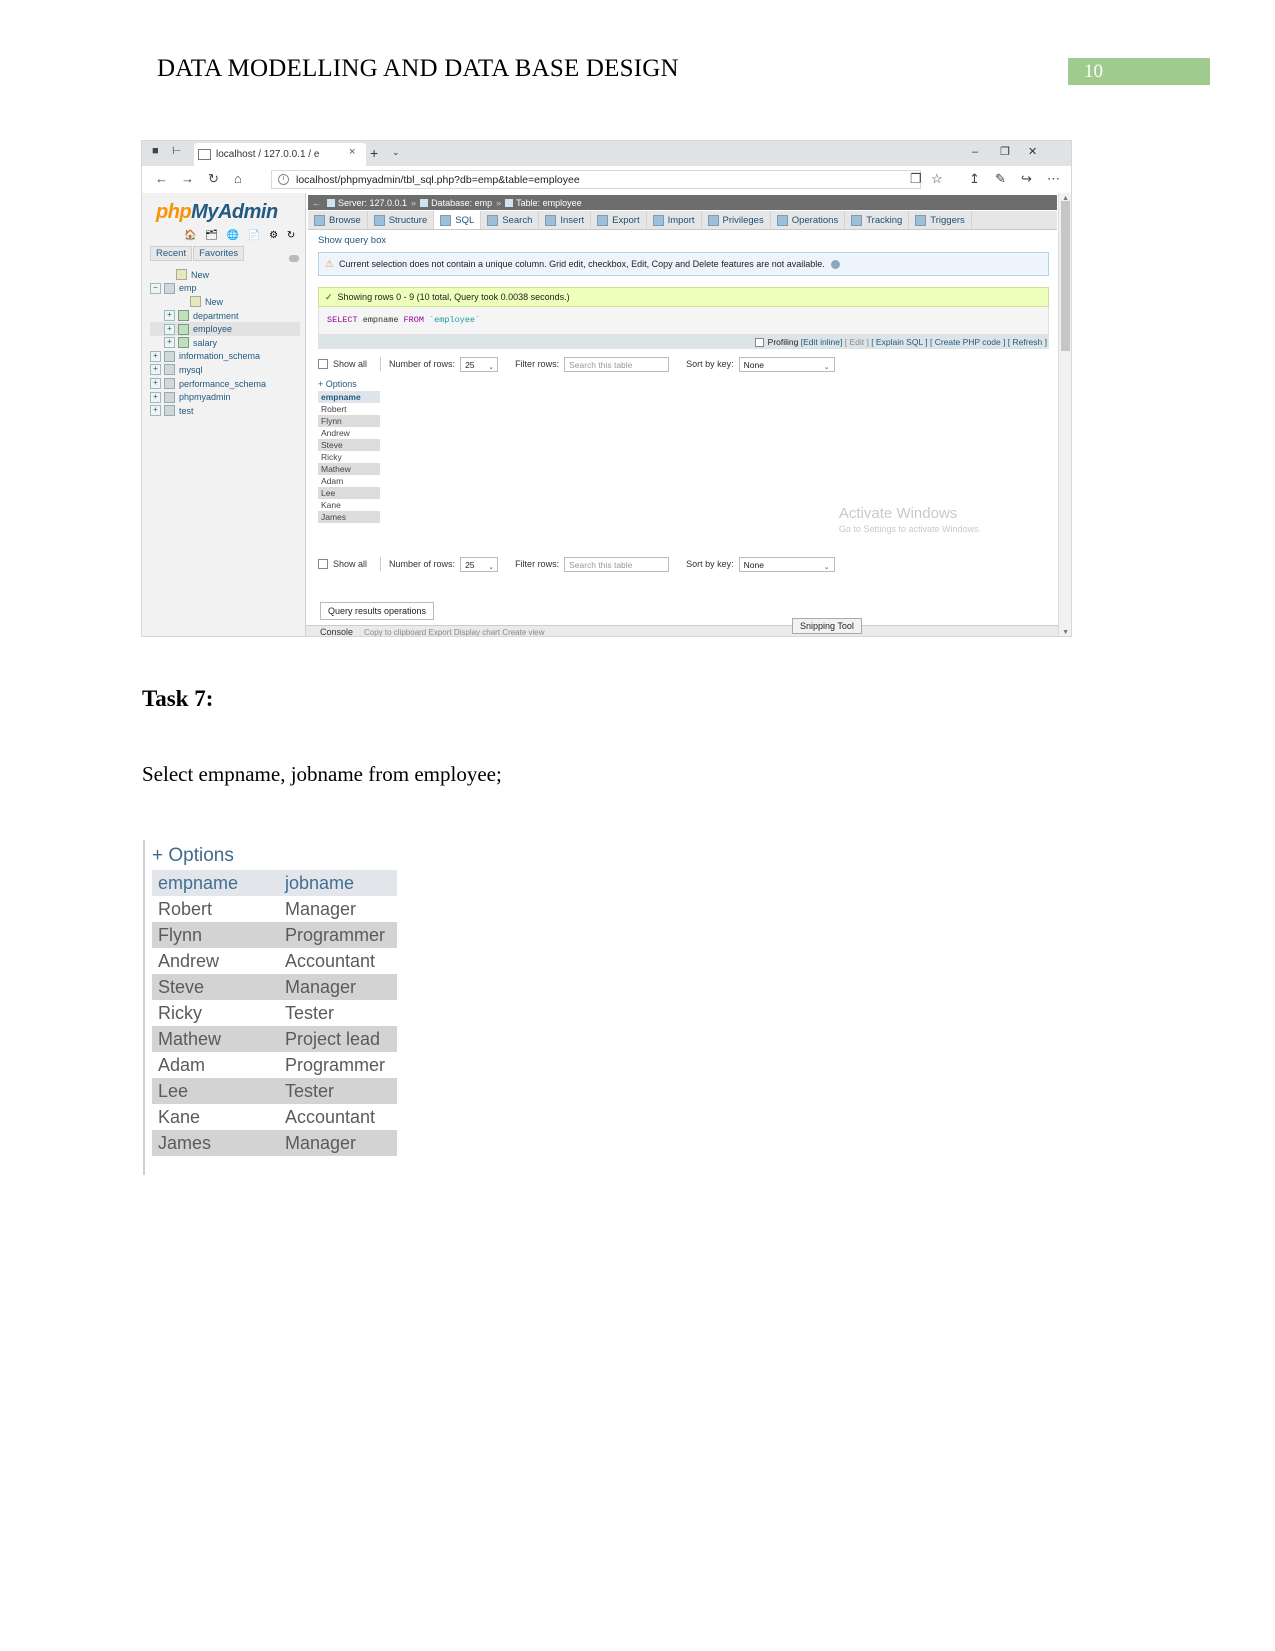 This screenshot has height=1651, width=1275. I want to click on breadcrumb-server: Server: 127.0.0.1, so click(372, 203).